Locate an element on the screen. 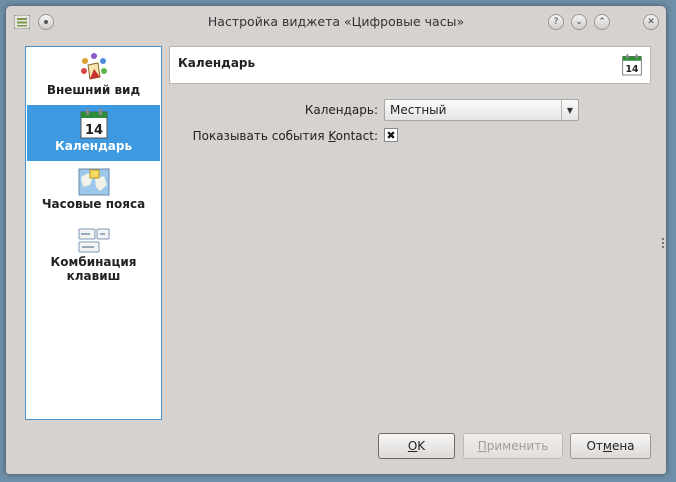  checkmark-icon: ✖ is located at coordinates (391, 135).